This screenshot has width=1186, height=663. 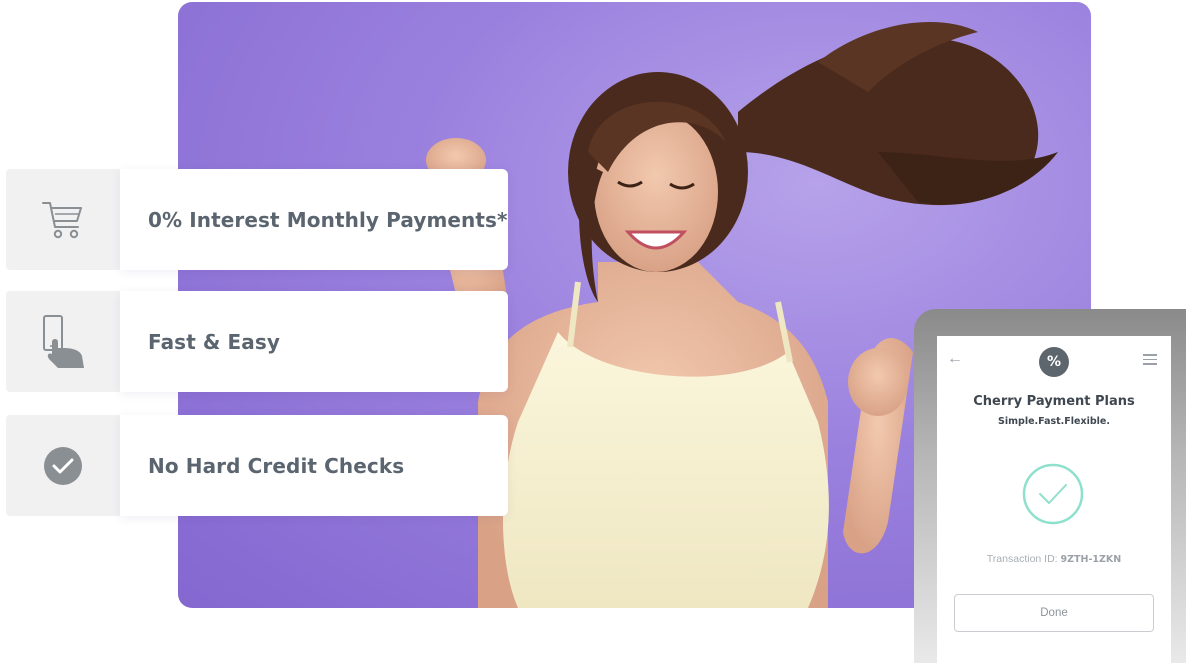 I want to click on feature-card-interest: 0% Interest Monthly Payments*, so click(x=314, y=219).